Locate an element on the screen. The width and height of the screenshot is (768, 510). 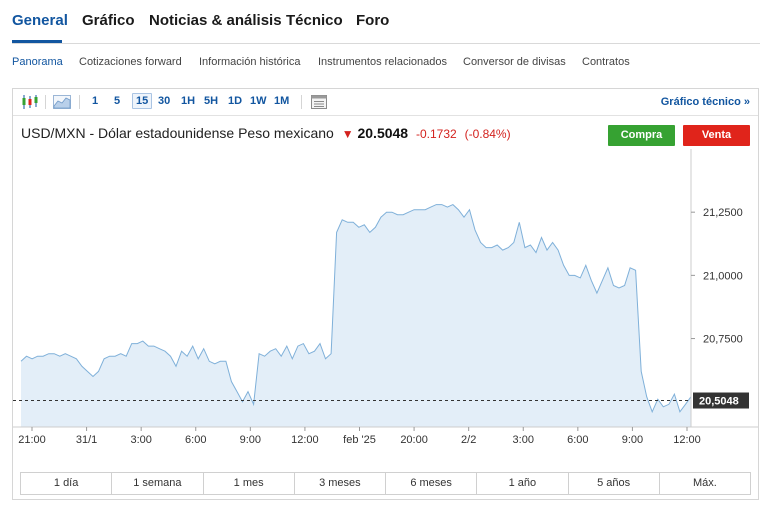
subtab-informacion-historica: Información histórica is located at coordinates (250, 62).